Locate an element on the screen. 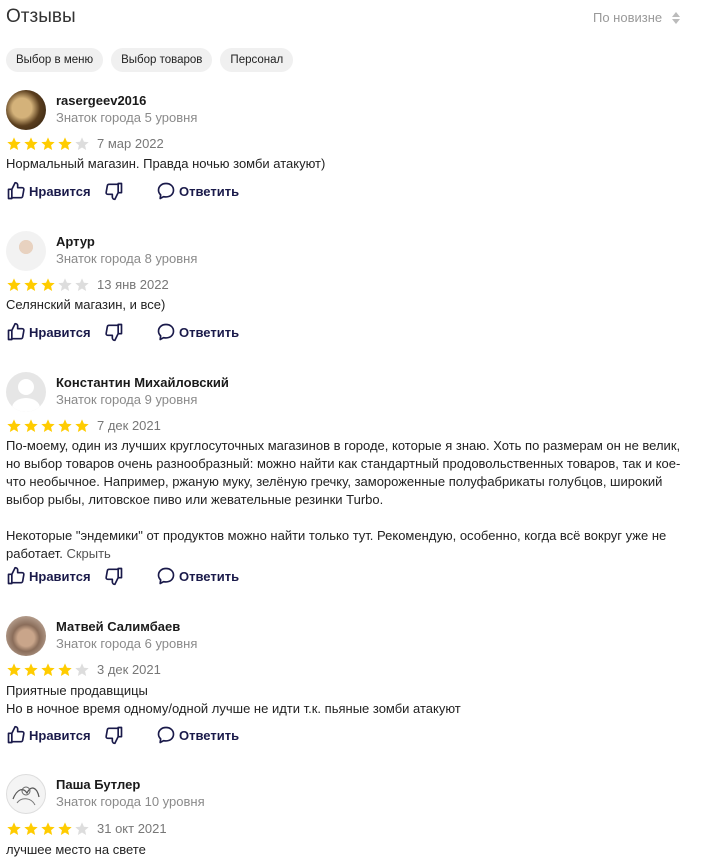 The height and width of the screenshot is (863, 713). review-text: Селянский магазин, и все) is located at coordinates (346, 305).